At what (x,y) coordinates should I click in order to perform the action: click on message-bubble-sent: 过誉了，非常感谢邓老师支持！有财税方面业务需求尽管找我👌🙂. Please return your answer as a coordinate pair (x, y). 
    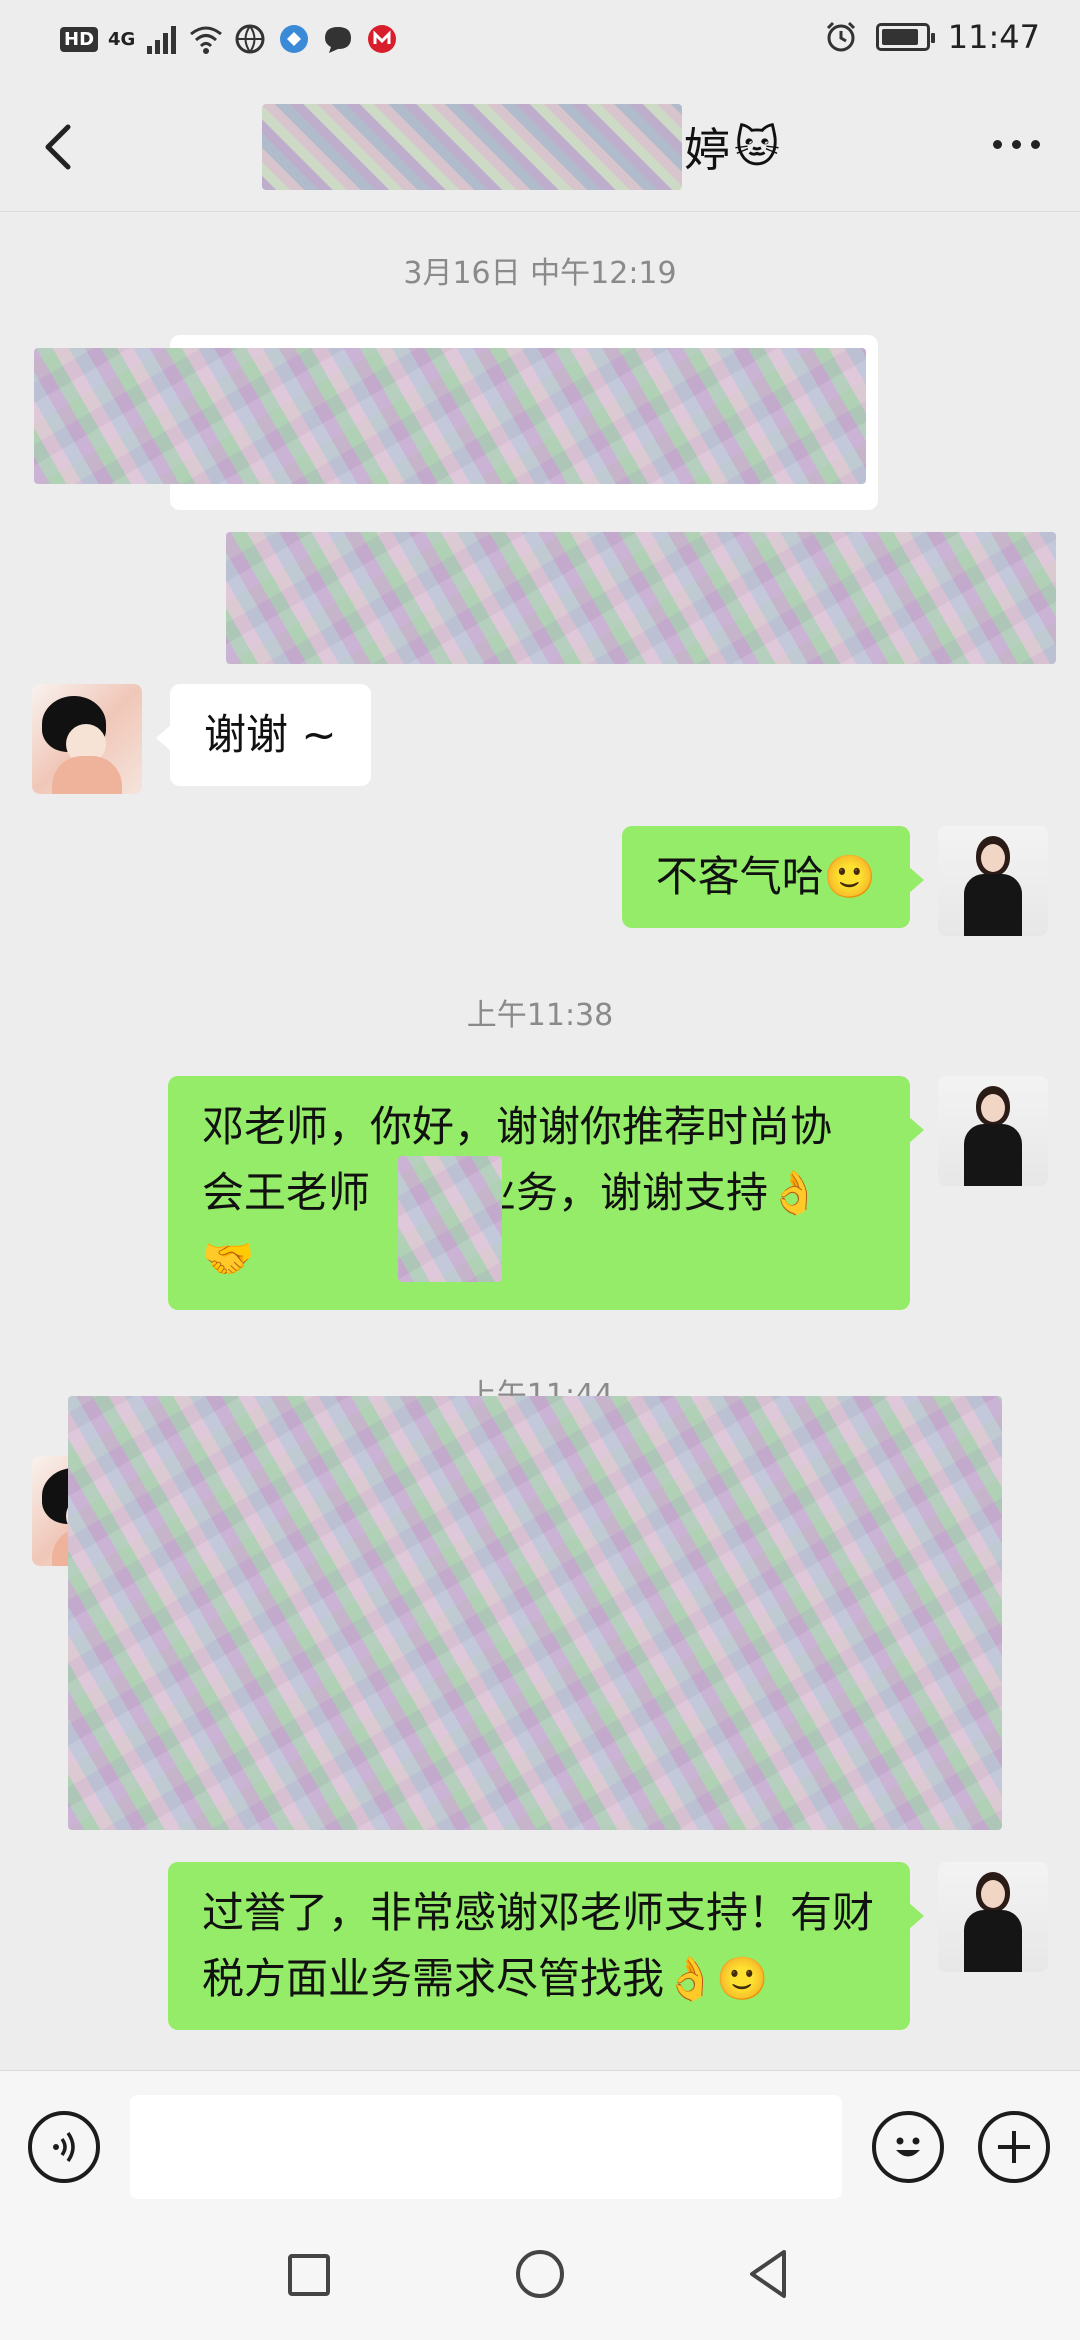
    Looking at the image, I should click on (546, 1946).